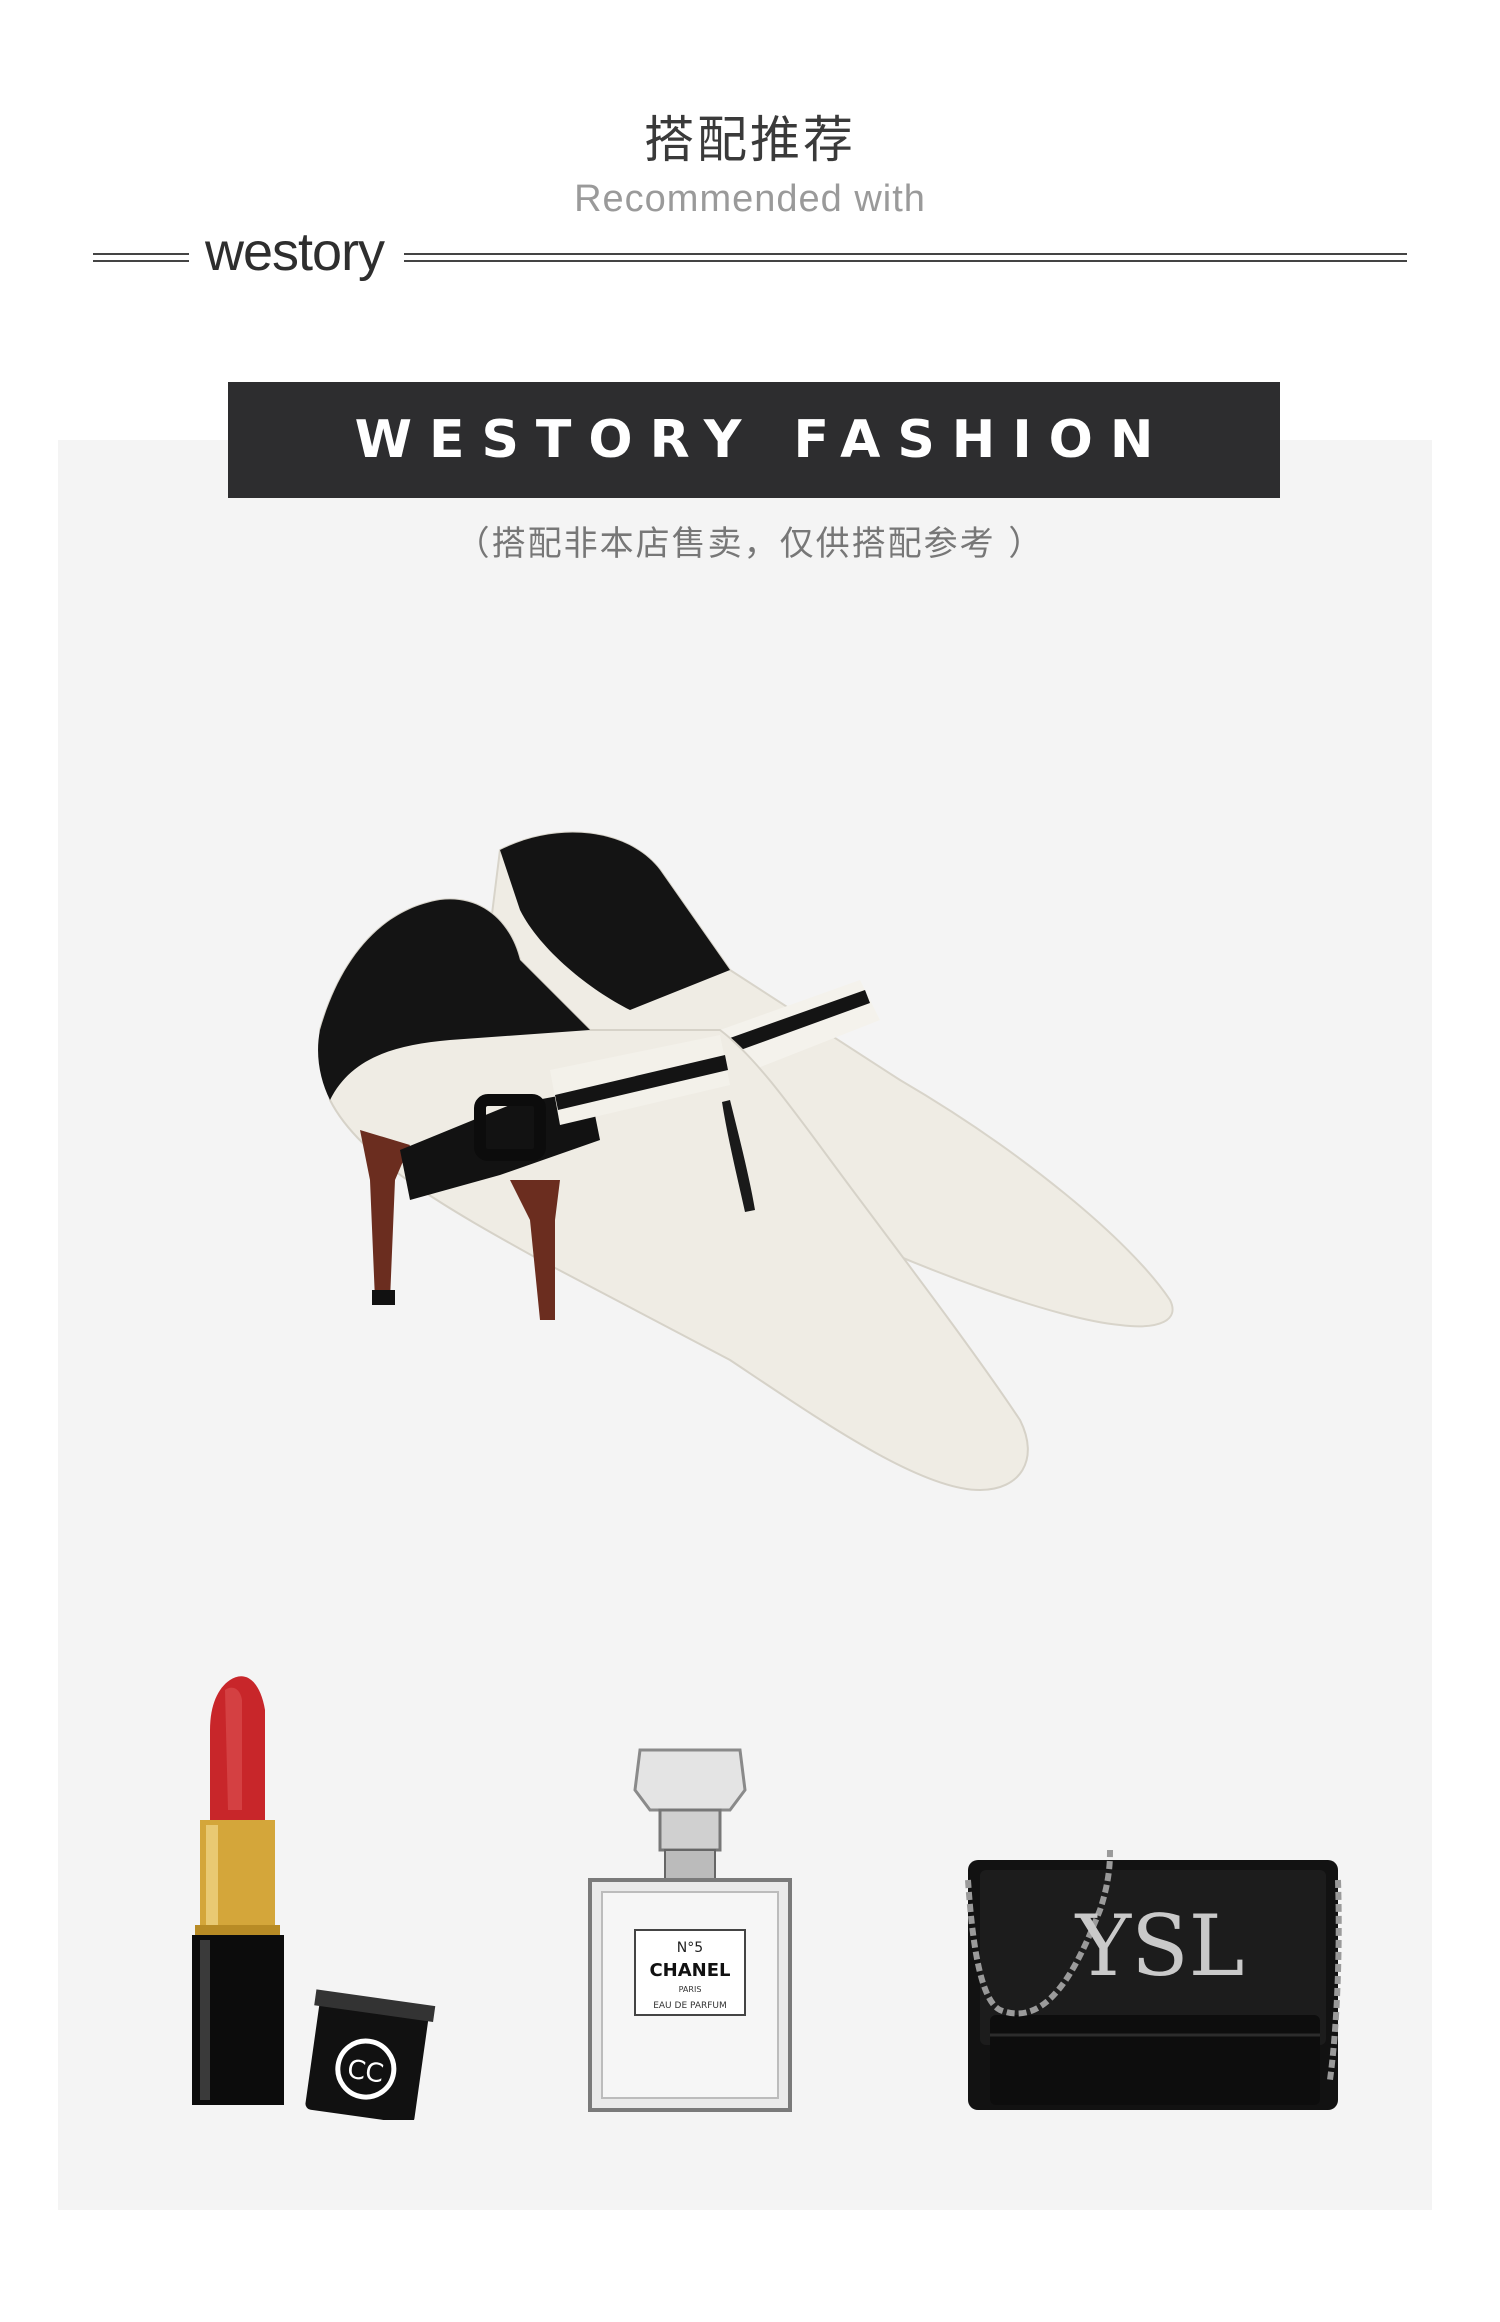 Image resolution: width=1500 pixels, height=2322 pixels. I want to click on divider-right, so click(905, 257).